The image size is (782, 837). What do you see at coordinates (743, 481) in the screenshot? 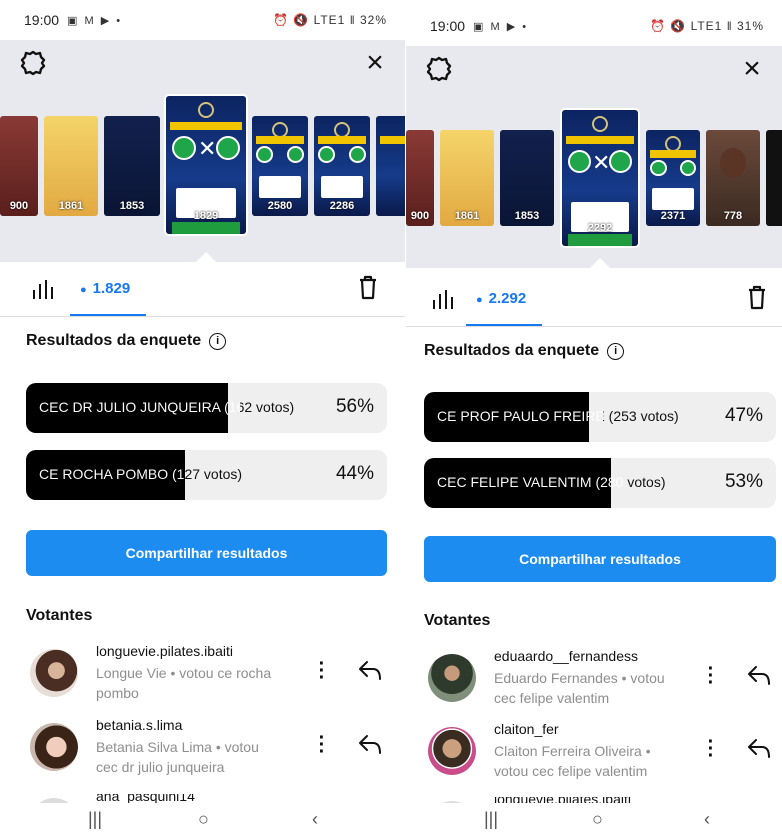
I see `poll-option-percent: 53%` at bounding box center [743, 481].